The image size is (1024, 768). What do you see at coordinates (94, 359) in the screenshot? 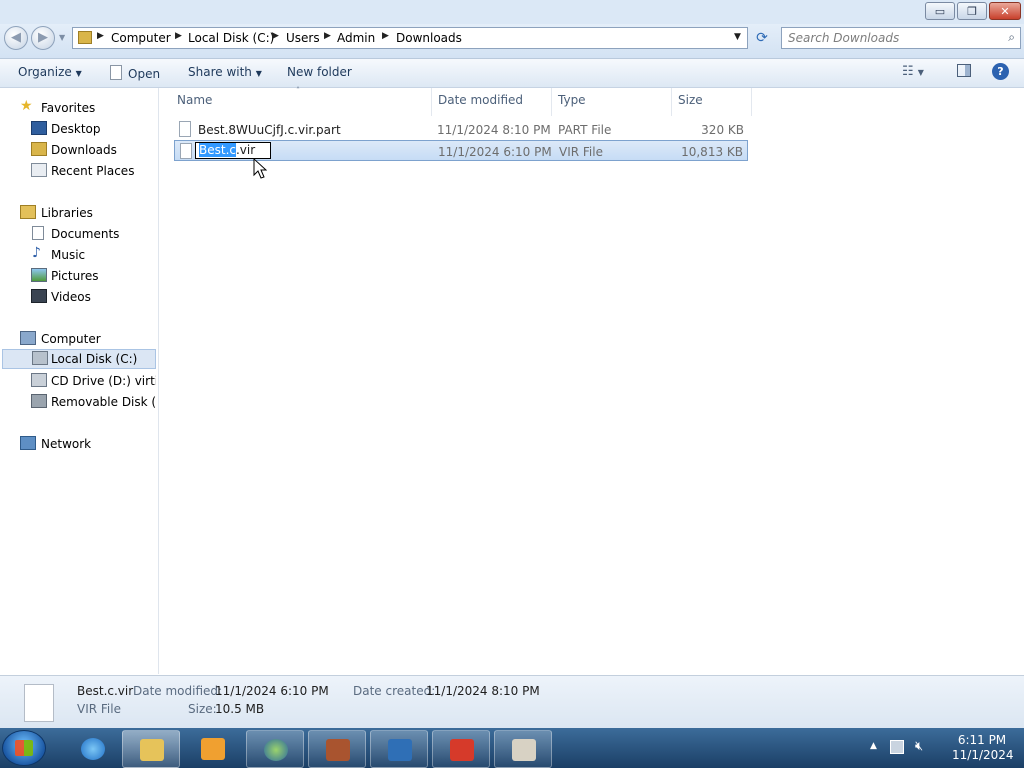
I see `nav-local-disk-label: Local Disk (C:)` at bounding box center [94, 359].